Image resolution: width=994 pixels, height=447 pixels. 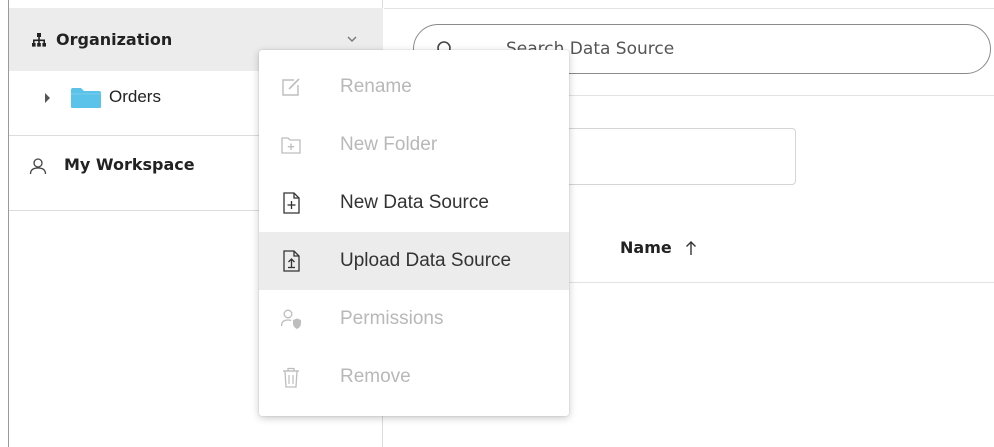 I want to click on menu-item-label: Permissions, so click(x=392, y=318).